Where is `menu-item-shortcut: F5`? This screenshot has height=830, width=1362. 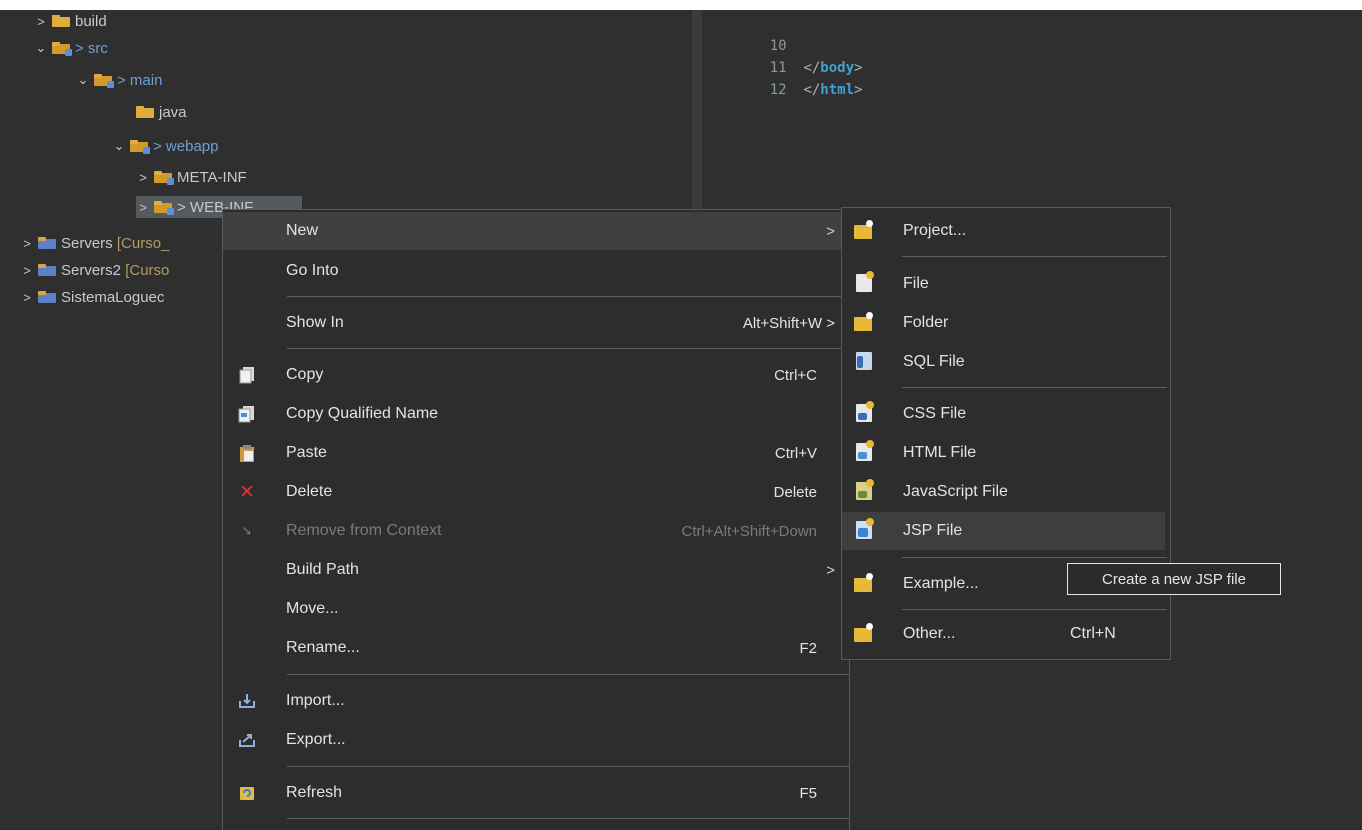
menu-item-shortcut: F5 is located at coordinates (808, 793).